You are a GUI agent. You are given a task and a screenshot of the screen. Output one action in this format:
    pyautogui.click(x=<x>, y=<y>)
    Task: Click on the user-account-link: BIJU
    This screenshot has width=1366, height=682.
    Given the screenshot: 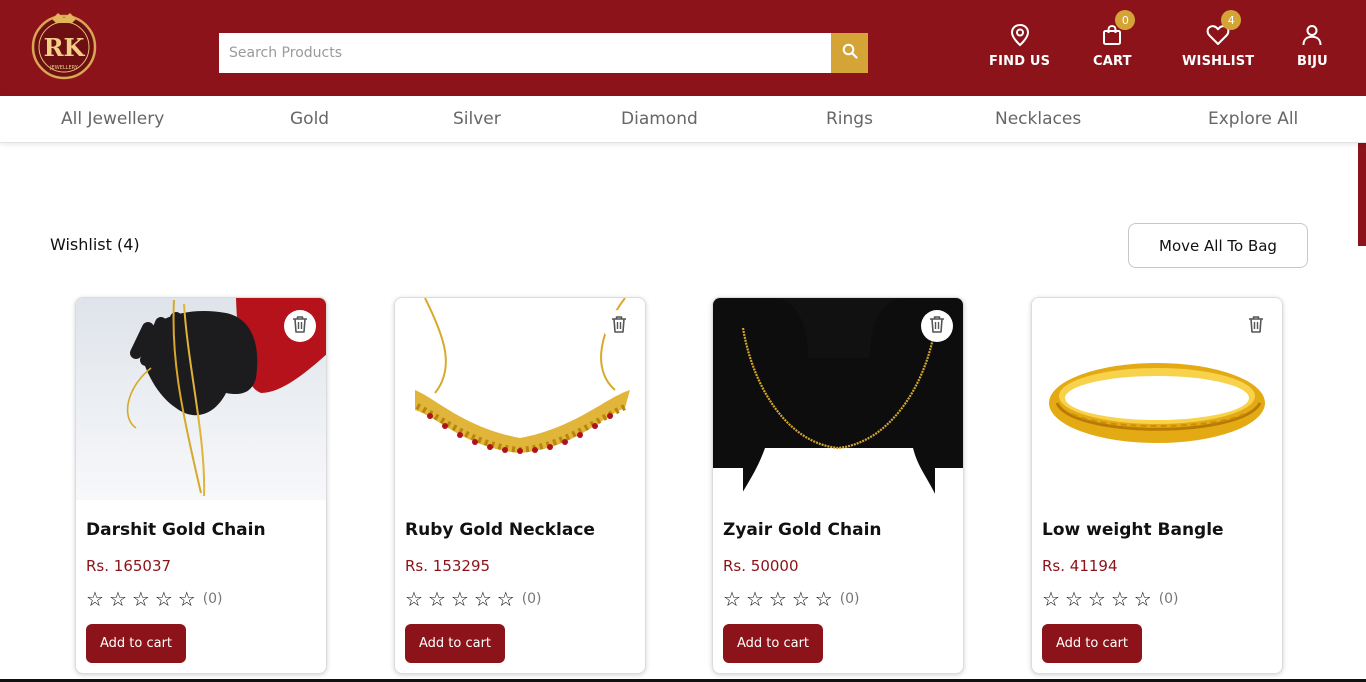 What is the action you would take?
    pyautogui.click(x=1312, y=45)
    